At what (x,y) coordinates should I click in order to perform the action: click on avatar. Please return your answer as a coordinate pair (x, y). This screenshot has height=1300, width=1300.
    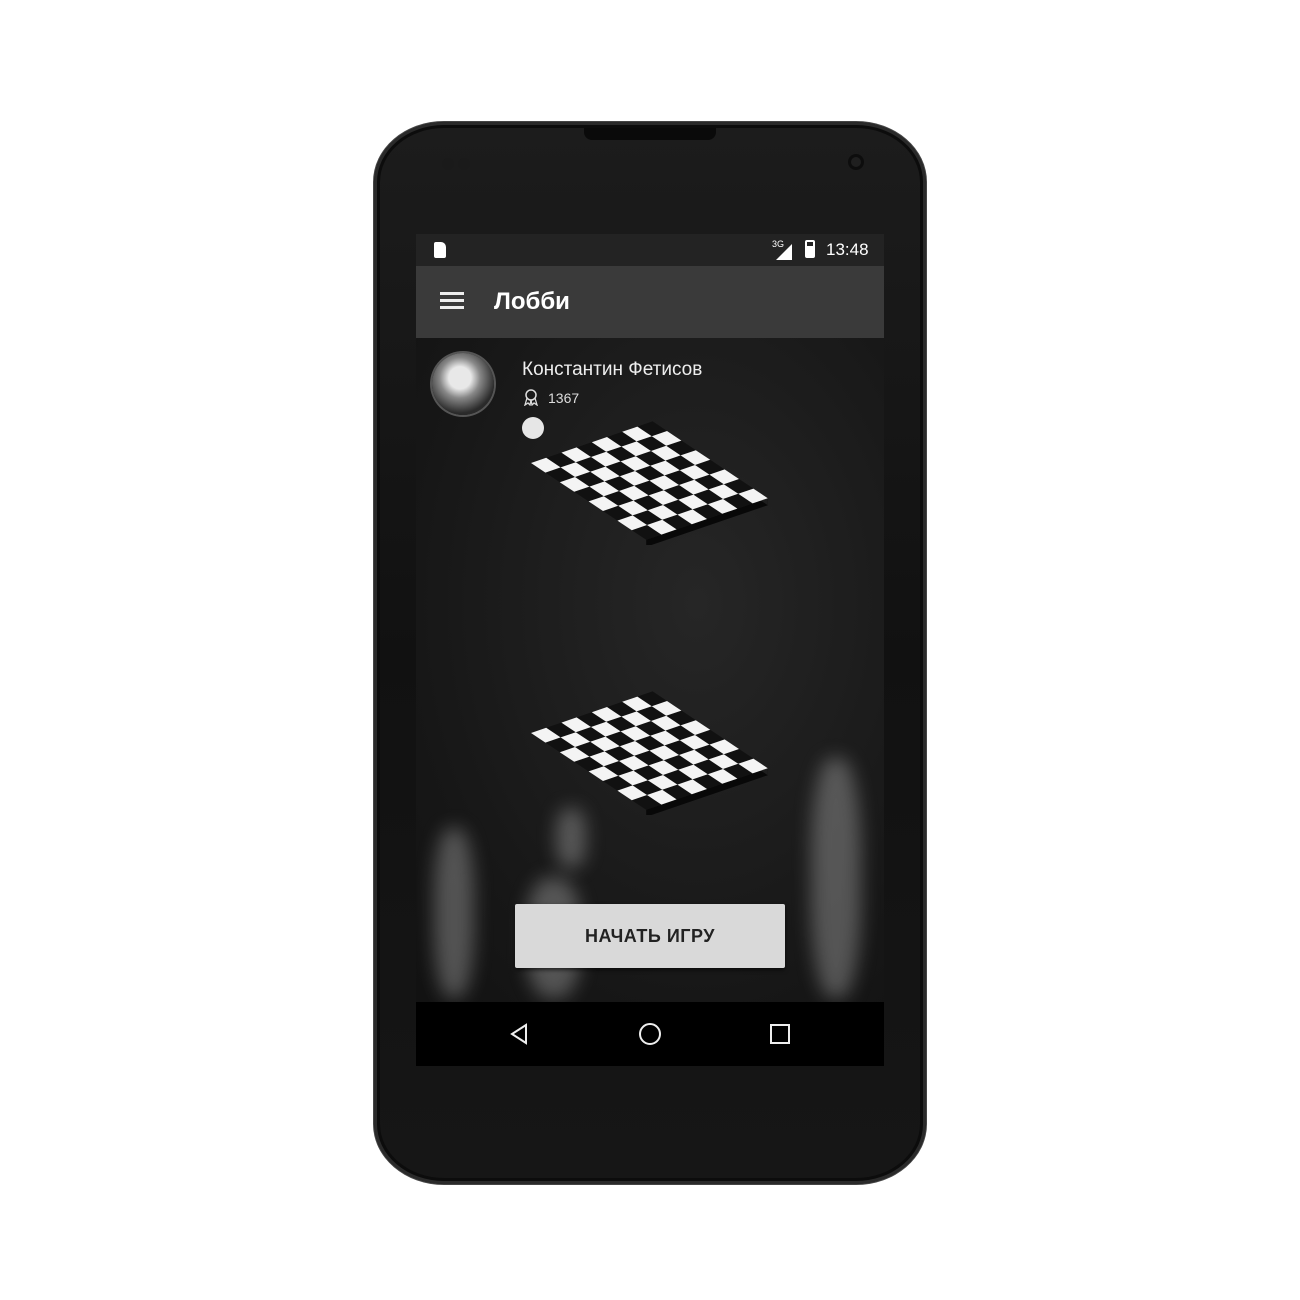
    Looking at the image, I should click on (463, 384).